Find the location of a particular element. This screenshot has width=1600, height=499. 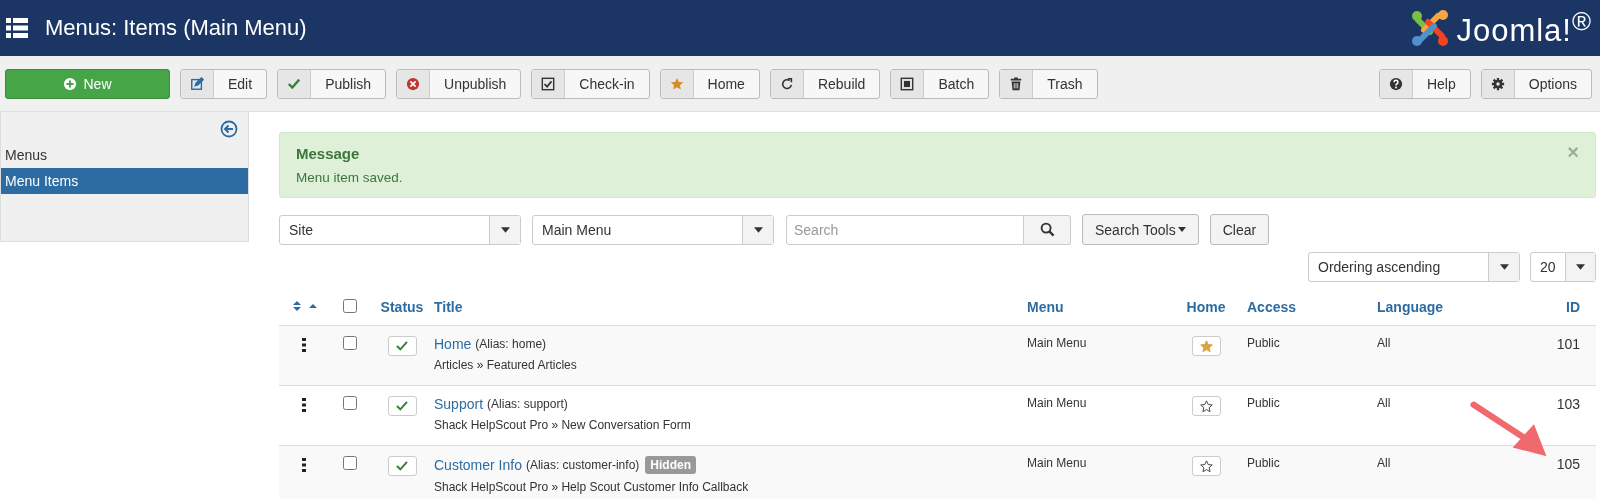

client-select: Site is located at coordinates (400, 229).